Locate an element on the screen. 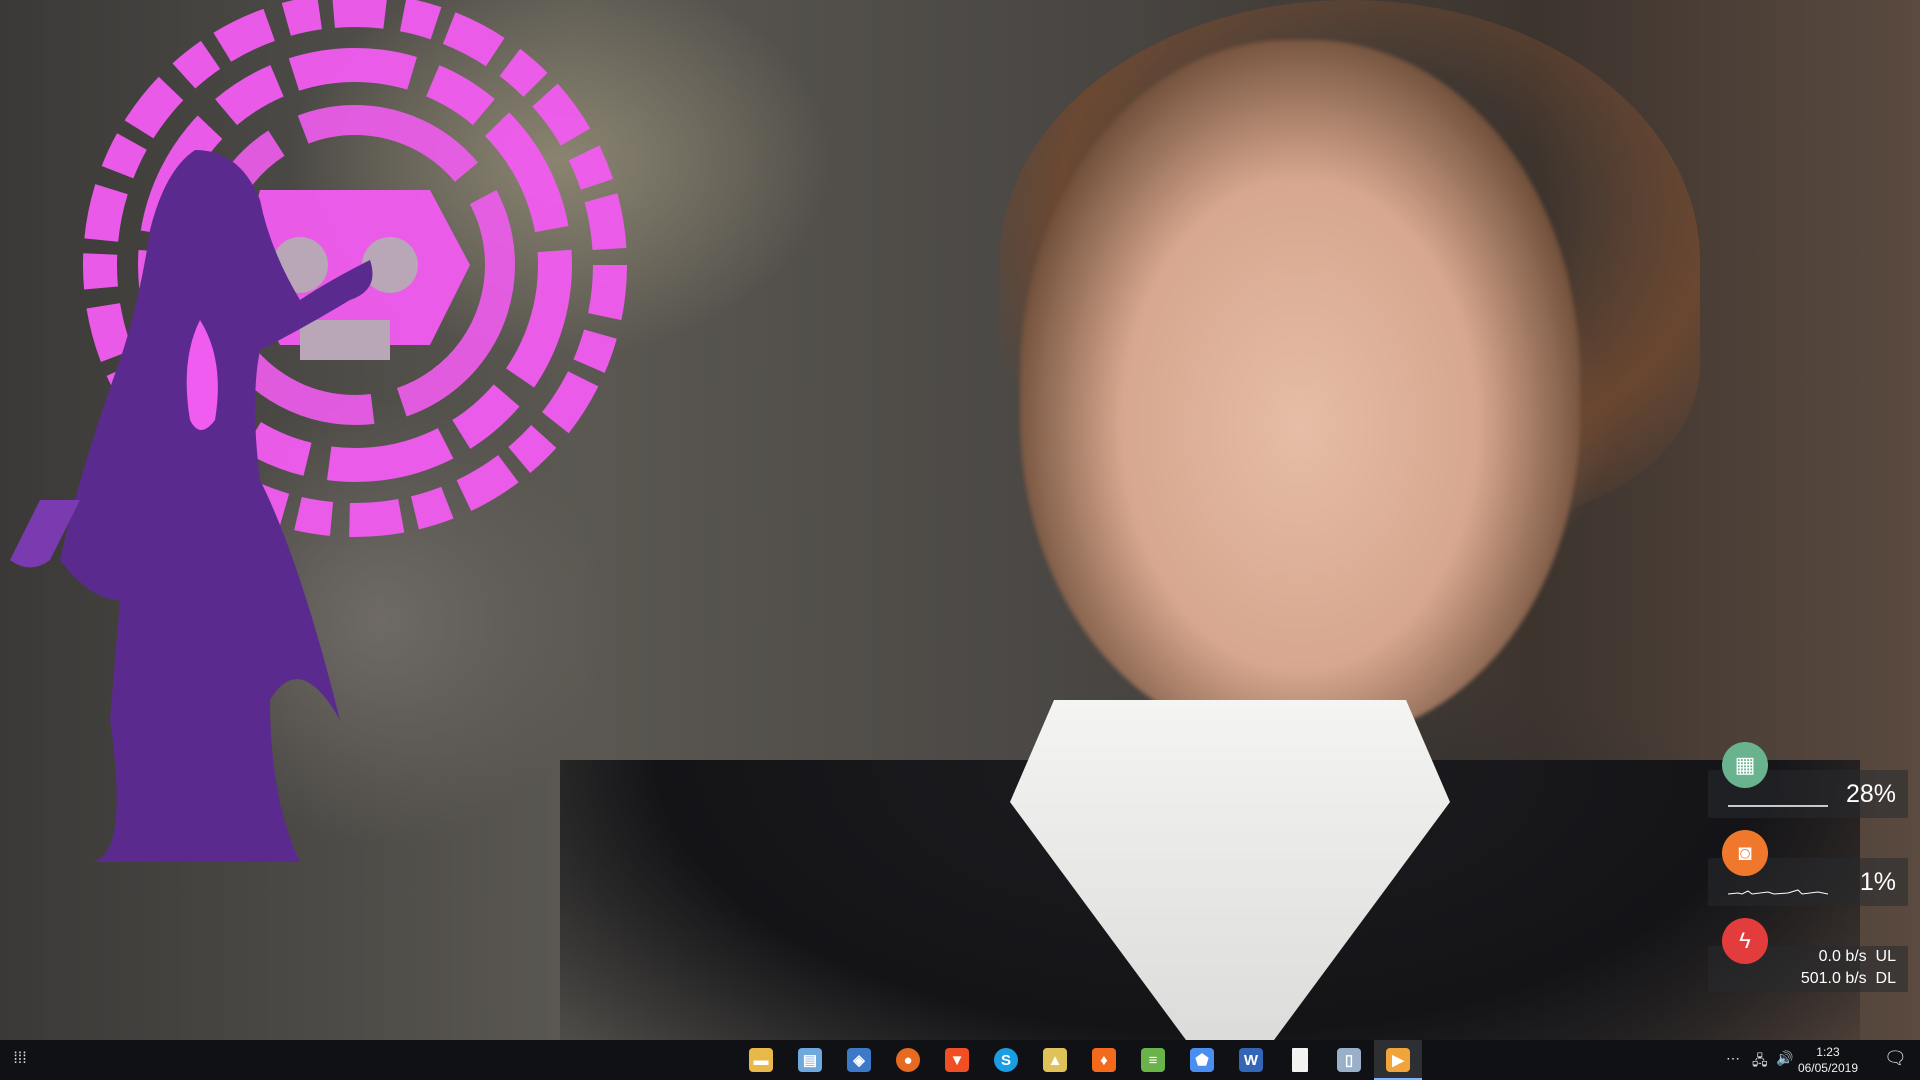 The width and height of the screenshot is (1920, 1080). firefox-icon: ● is located at coordinates (908, 1060).